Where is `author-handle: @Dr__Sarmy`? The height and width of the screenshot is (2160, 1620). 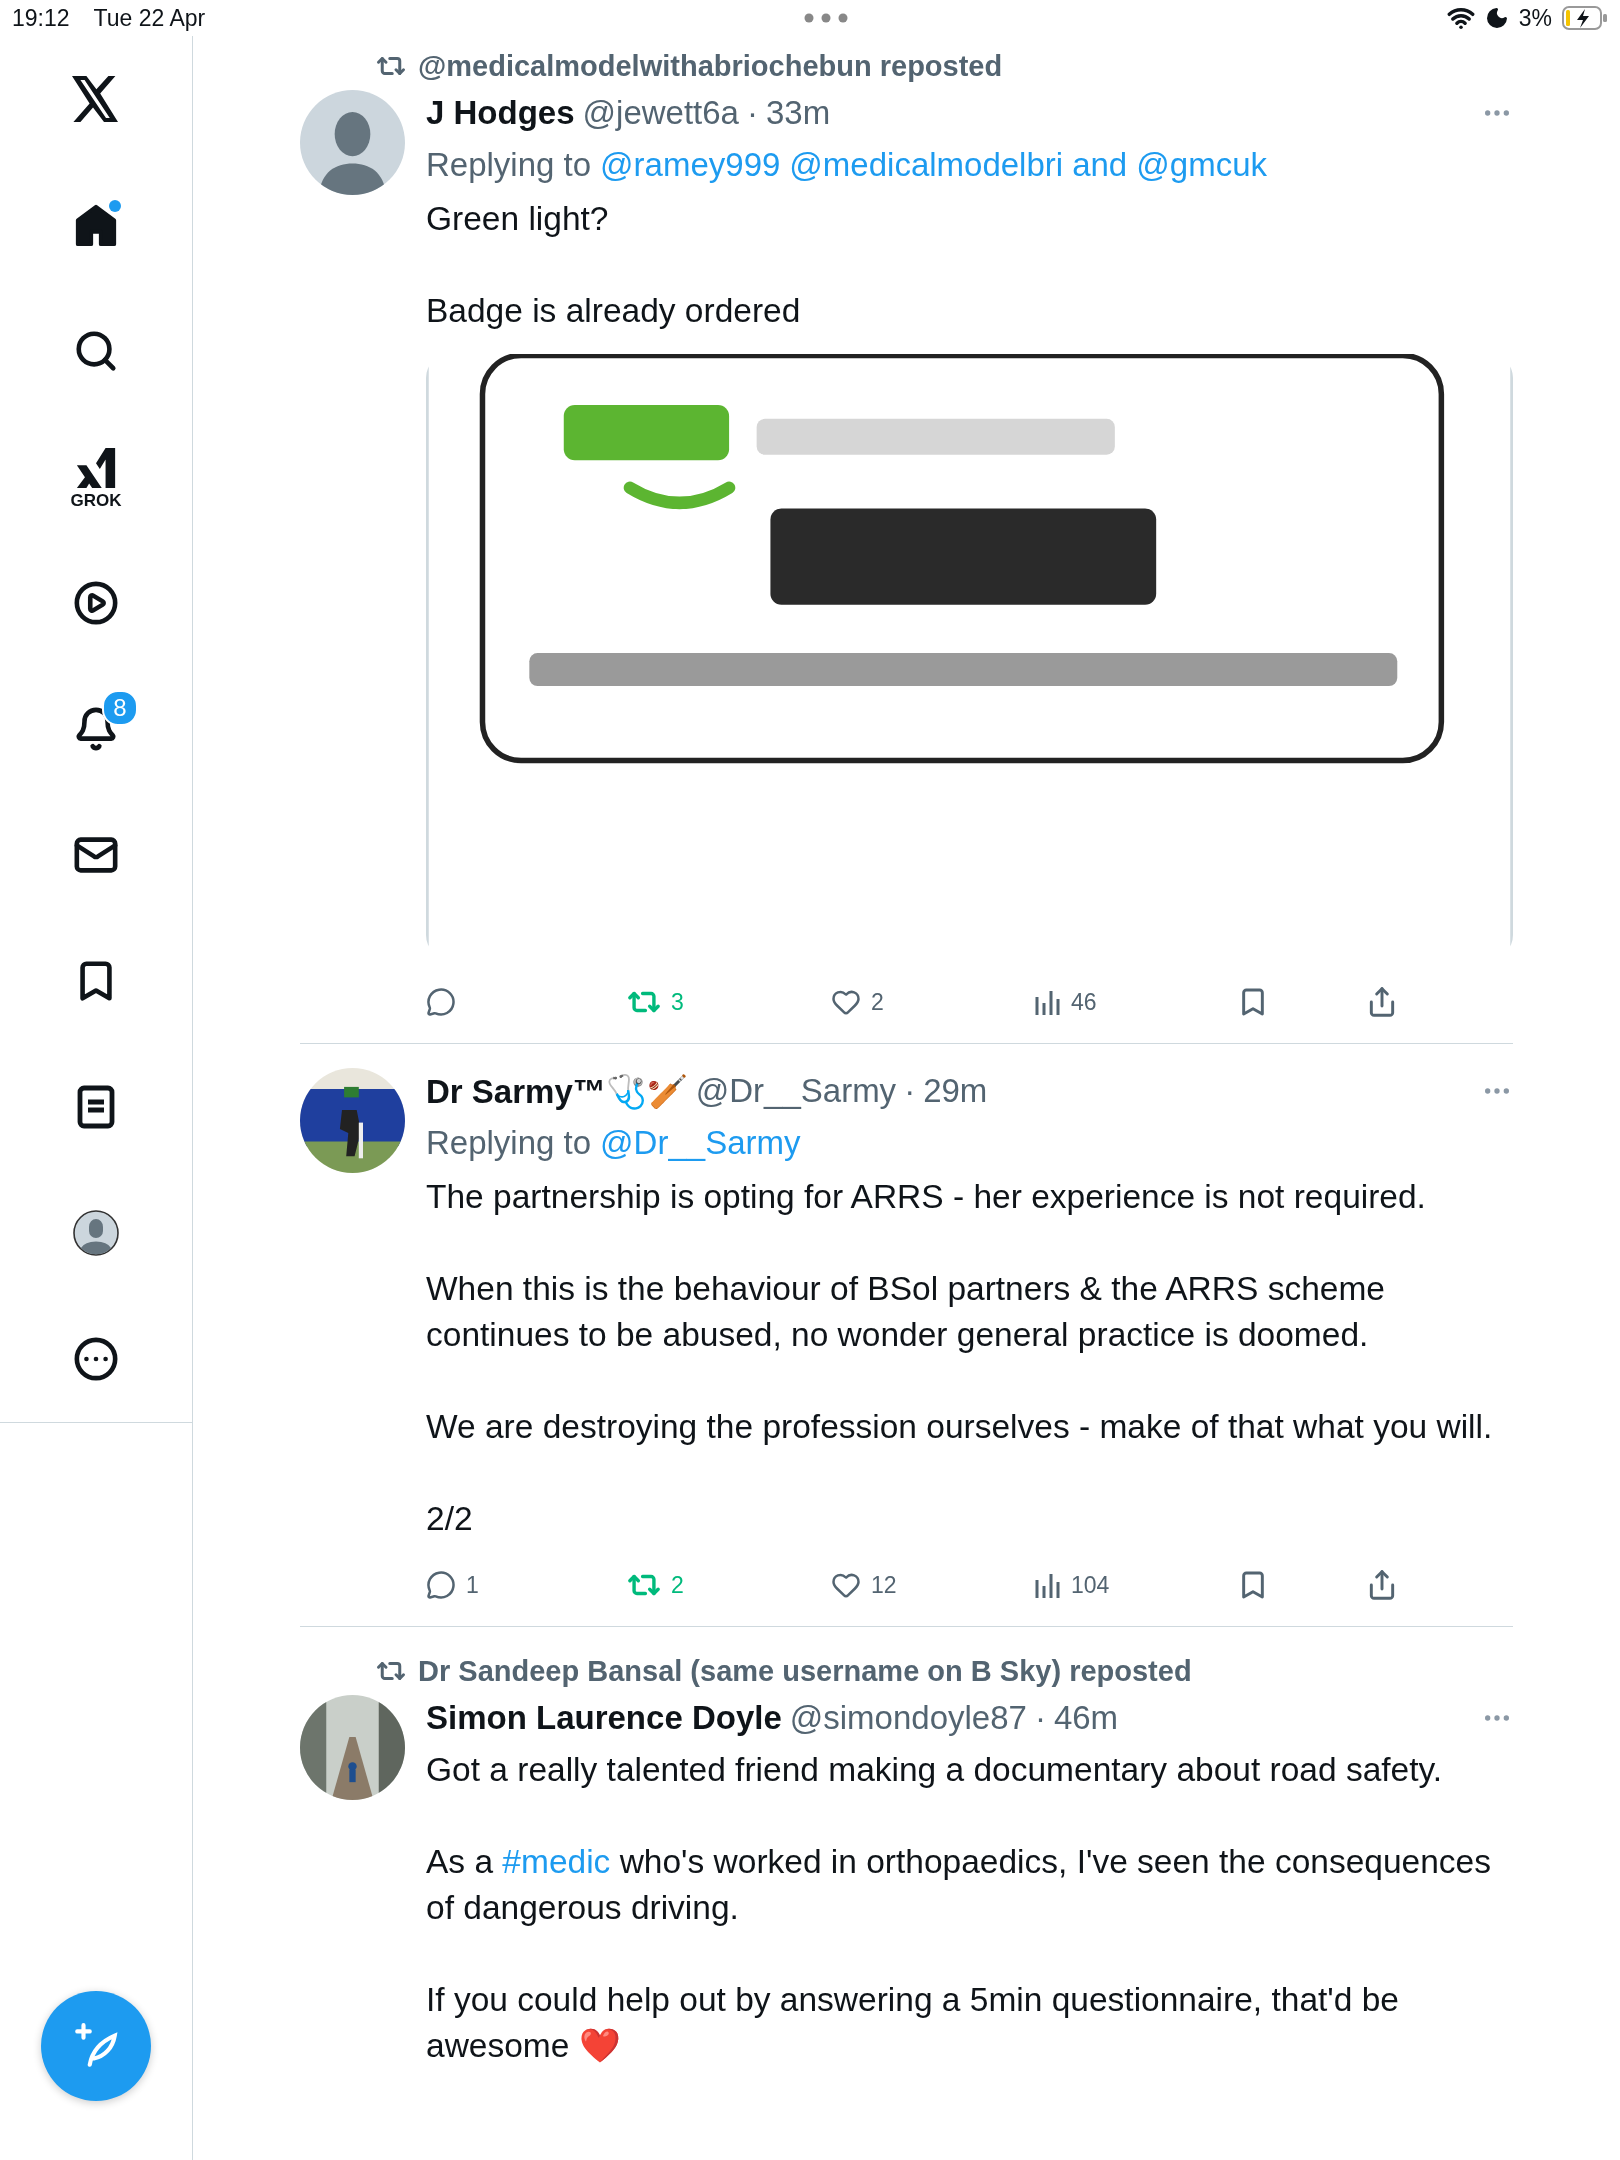
author-handle: @Dr__Sarmy is located at coordinates (796, 1091).